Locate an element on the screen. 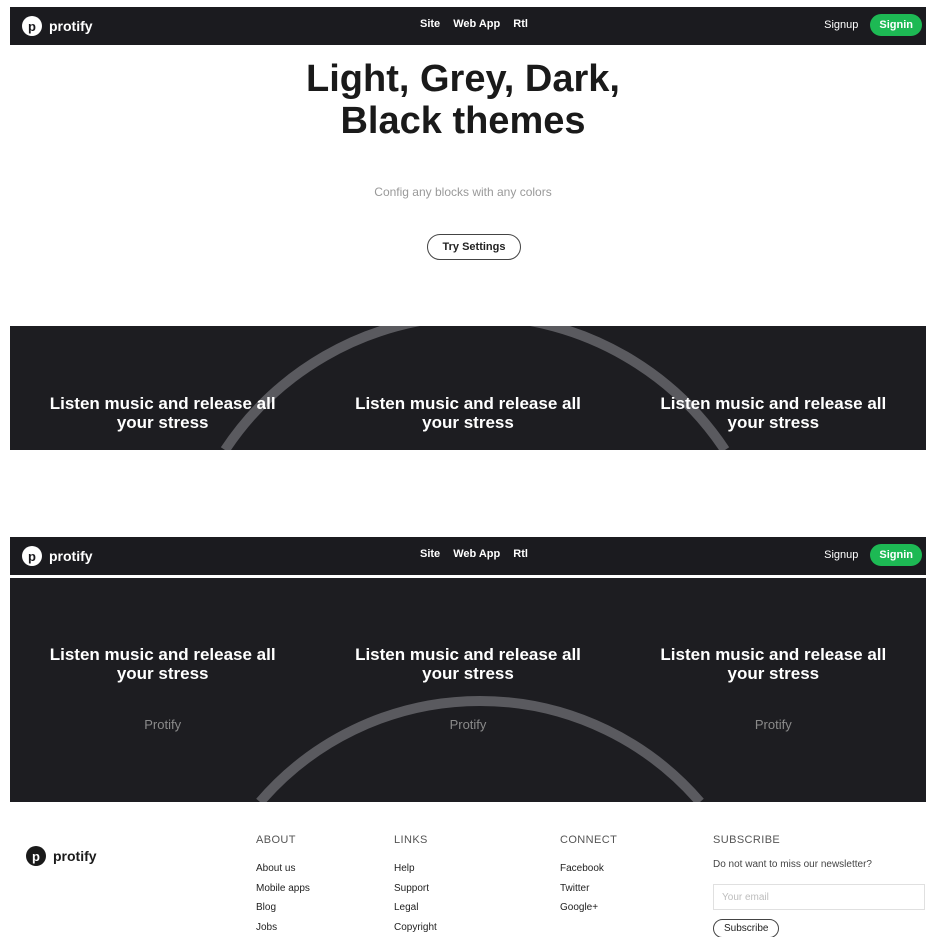 The width and height of the screenshot is (926, 937). footer-link-facebook: Facebook is located at coordinates (588, 869).